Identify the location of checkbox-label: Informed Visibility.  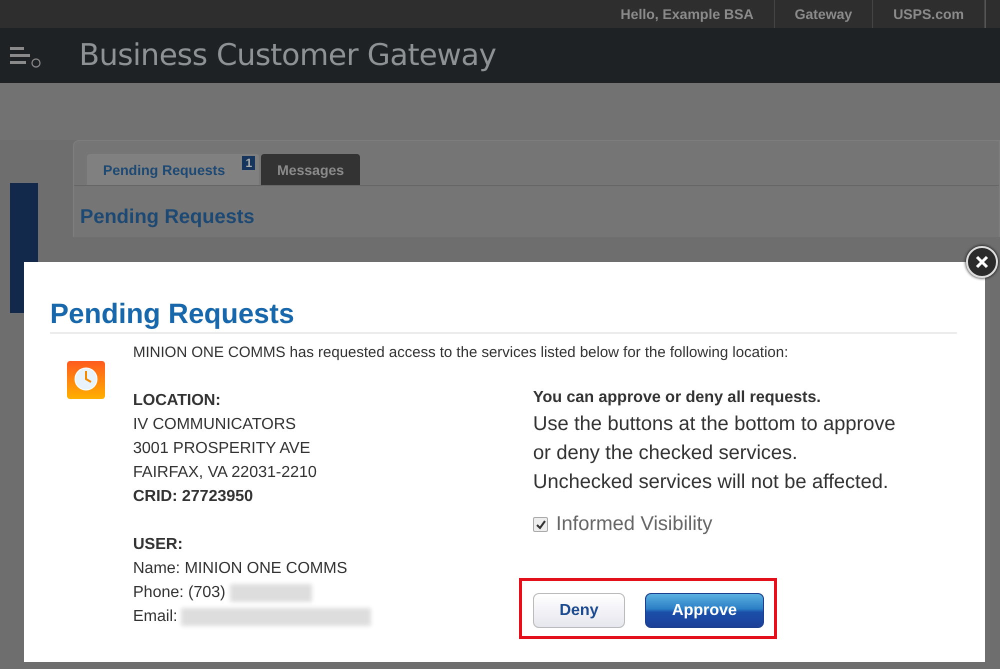
(634, 524).